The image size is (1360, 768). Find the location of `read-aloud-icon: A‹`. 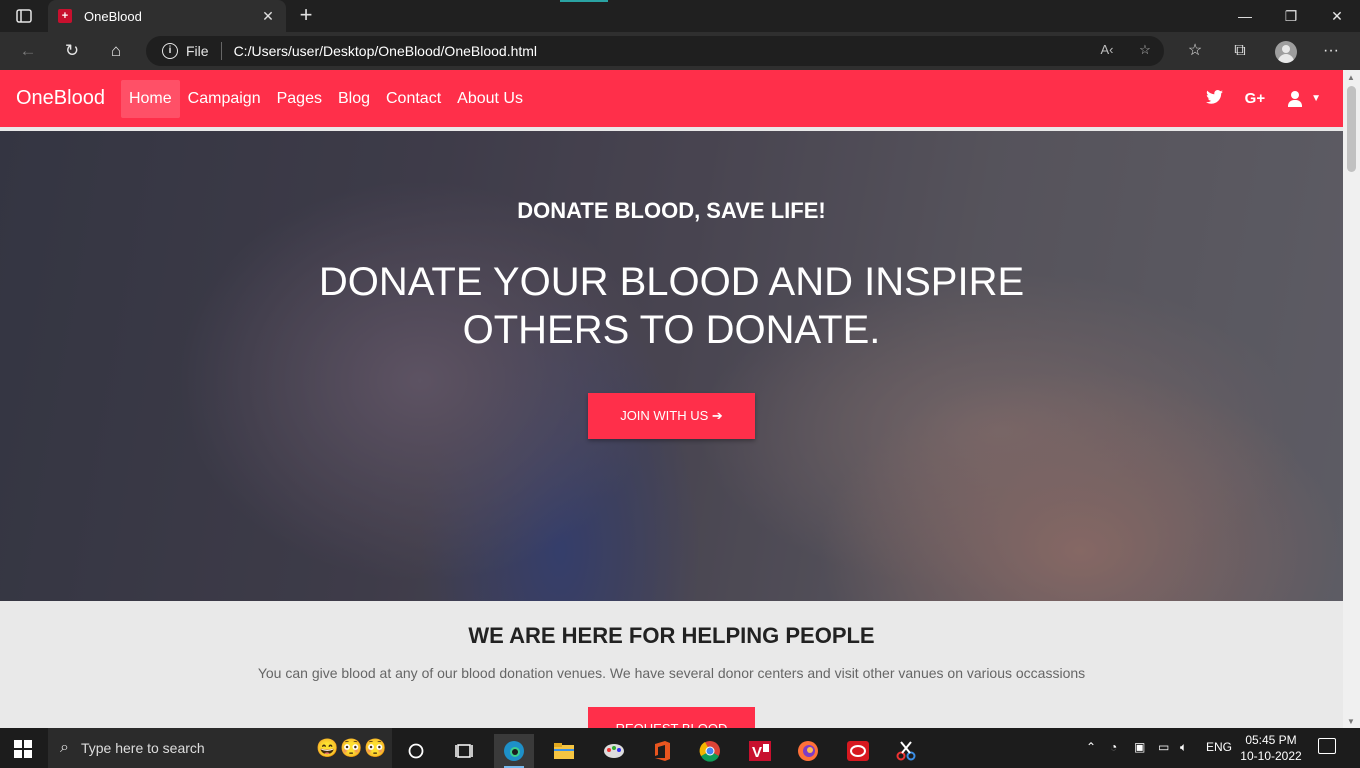

read-aloud-icon: A‹ is located at coordinates (1107, 51).